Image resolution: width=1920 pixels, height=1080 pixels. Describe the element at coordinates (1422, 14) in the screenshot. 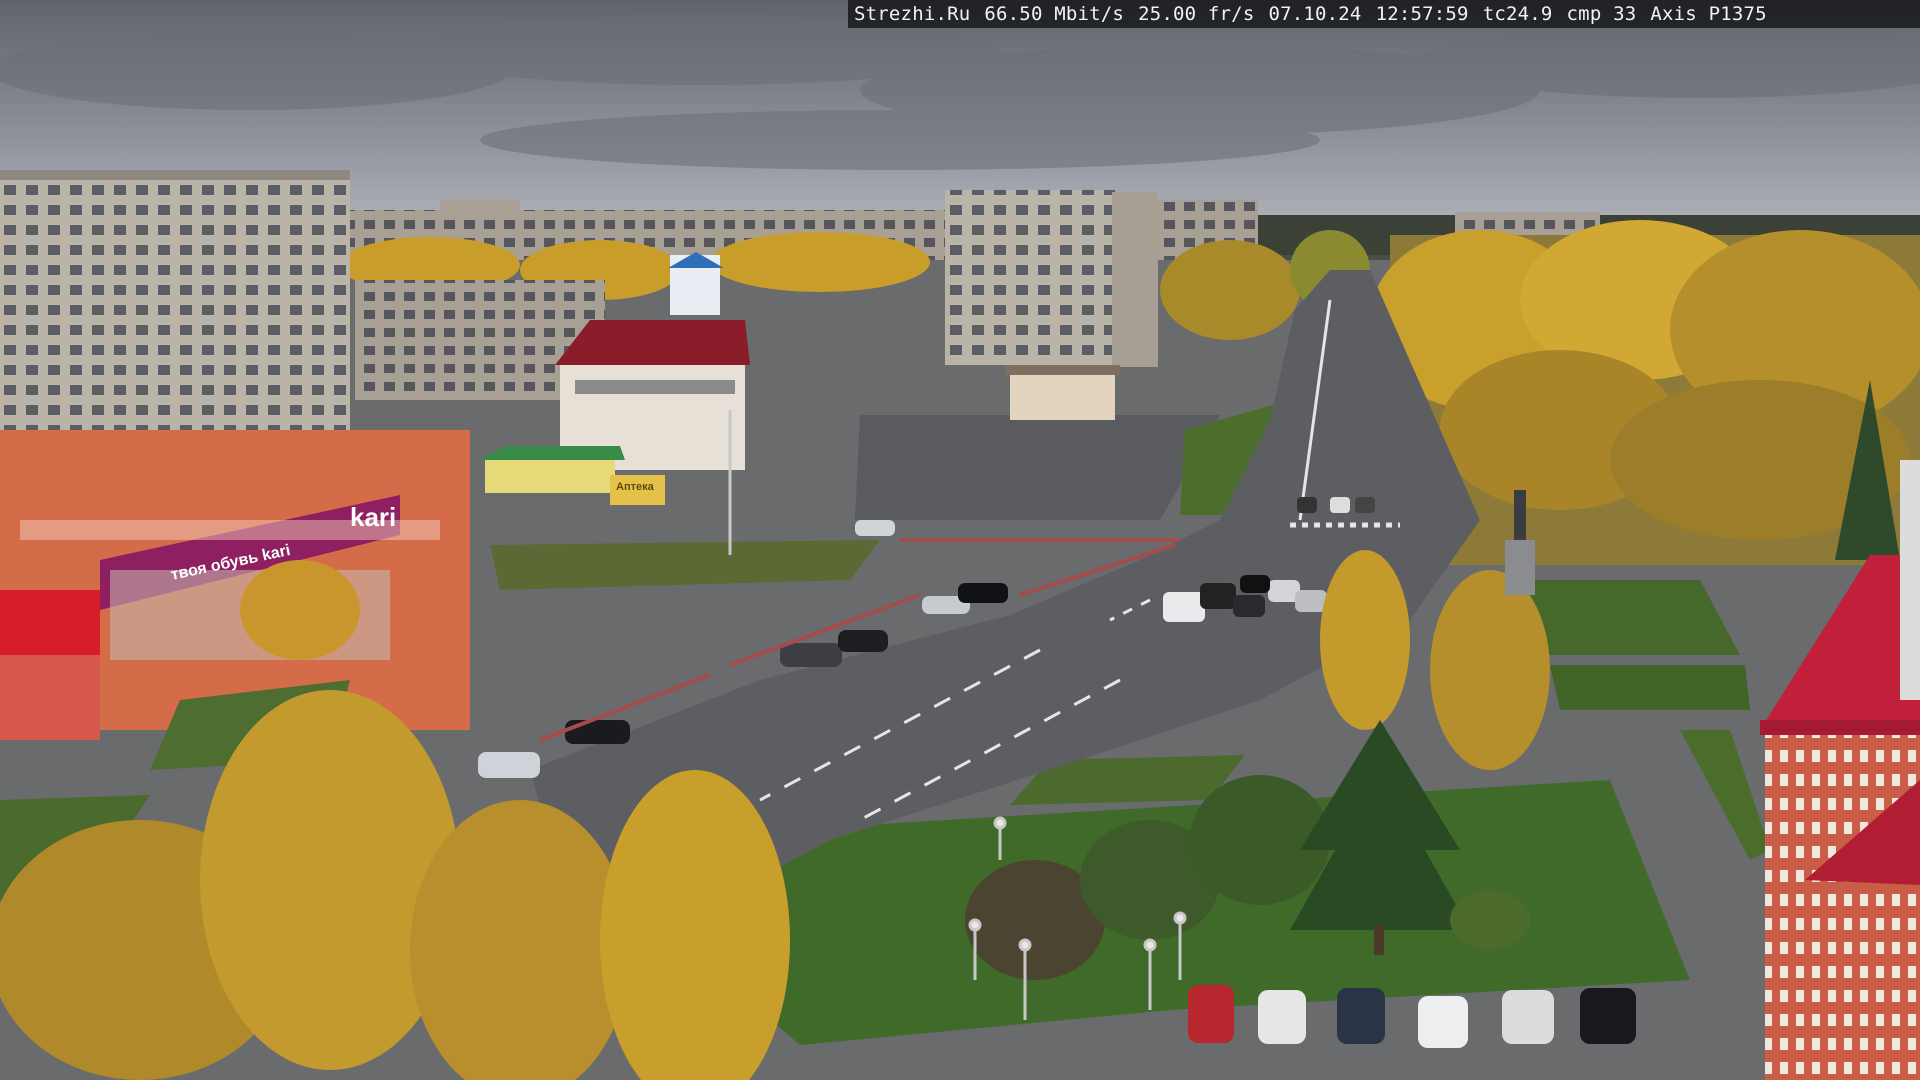

I see `osd-time: 12:57:59` at that location.